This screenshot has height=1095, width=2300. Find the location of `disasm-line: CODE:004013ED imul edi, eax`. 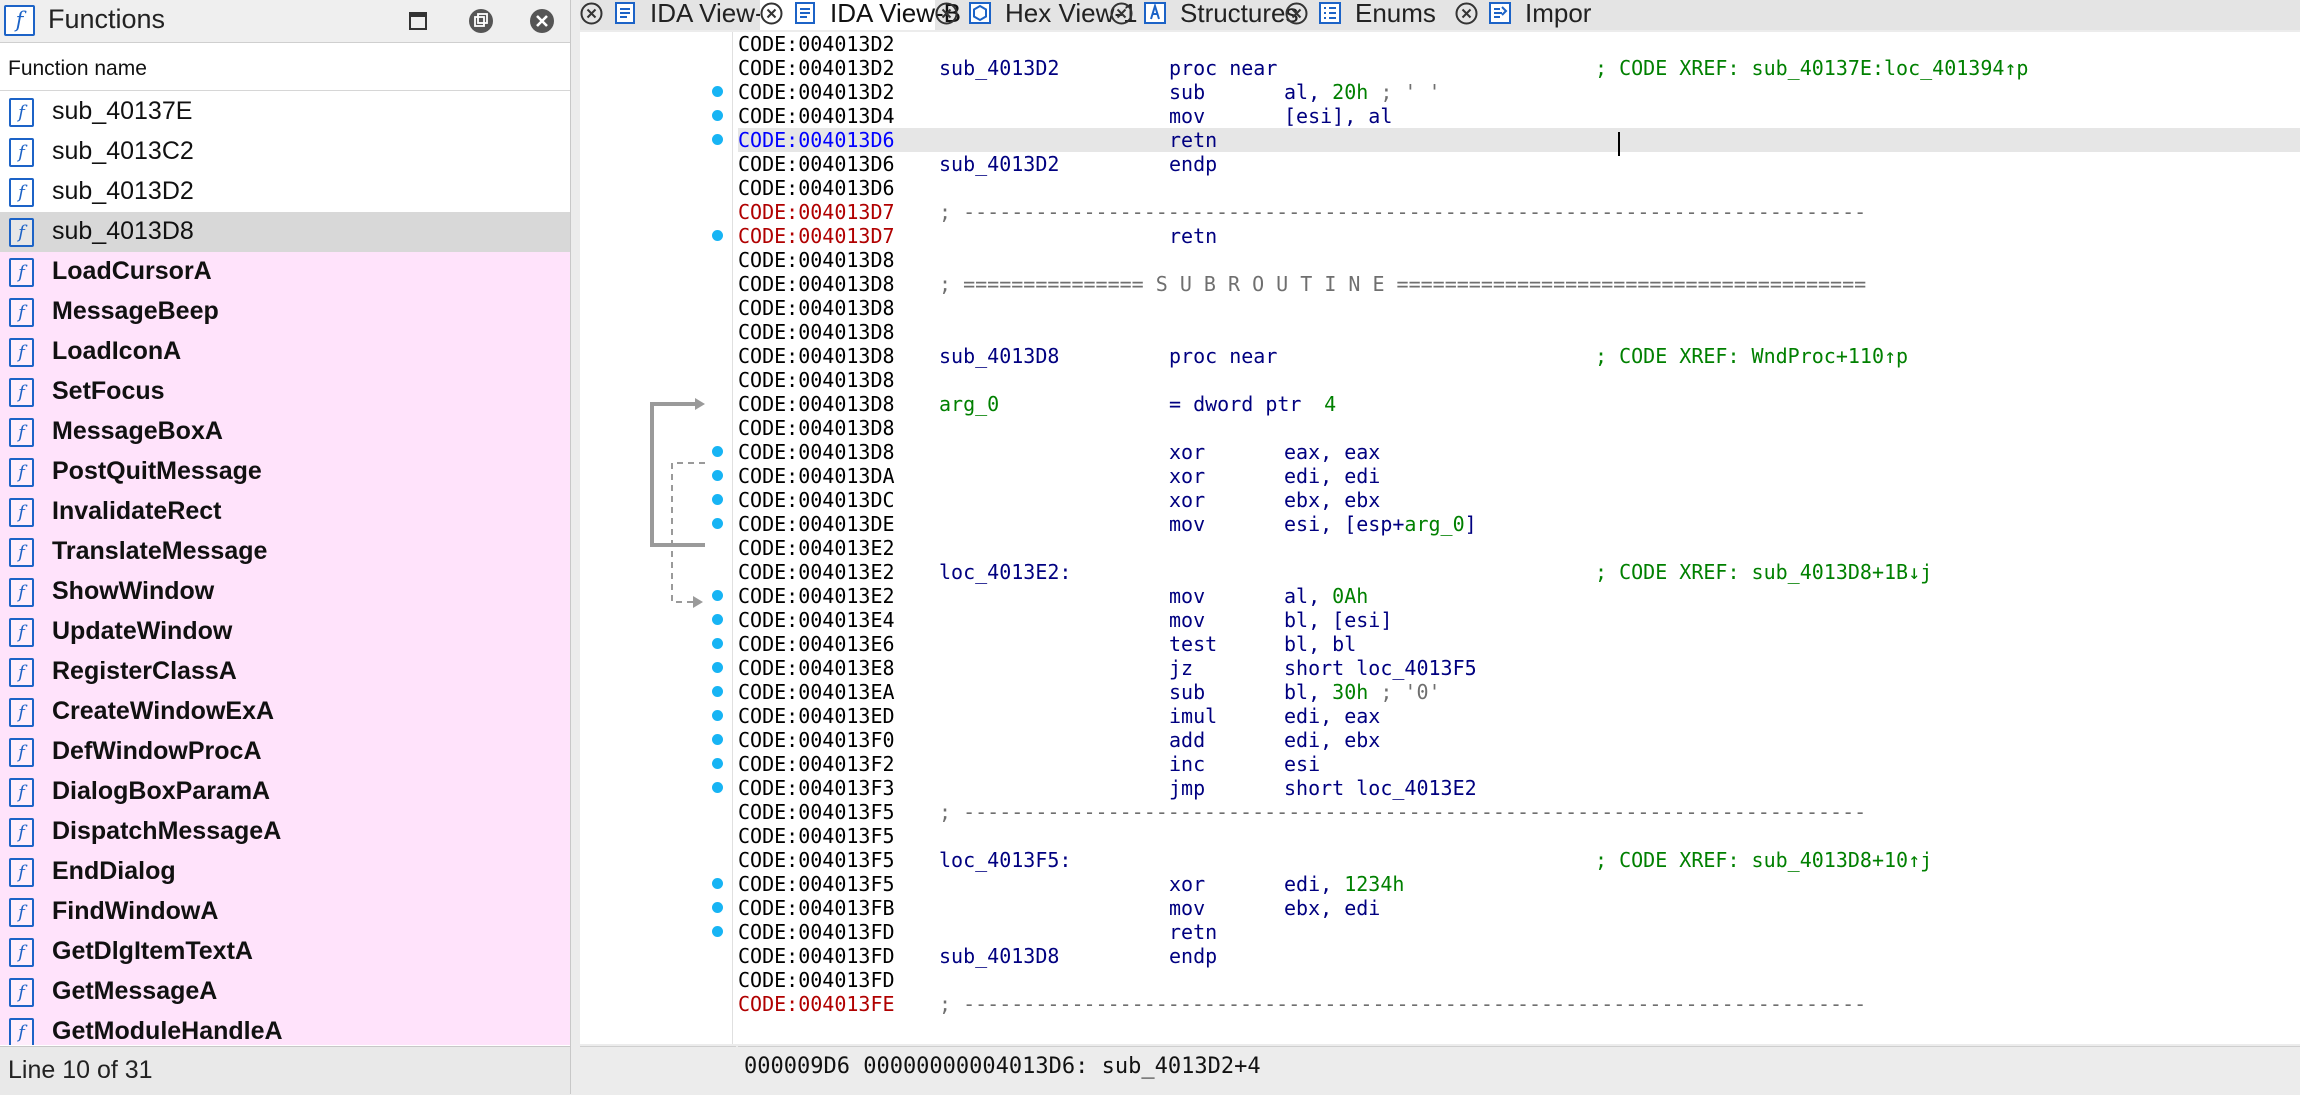

disasm-line: CODE:004013ED imul edi, eax is located at coordinates (1506, 716).